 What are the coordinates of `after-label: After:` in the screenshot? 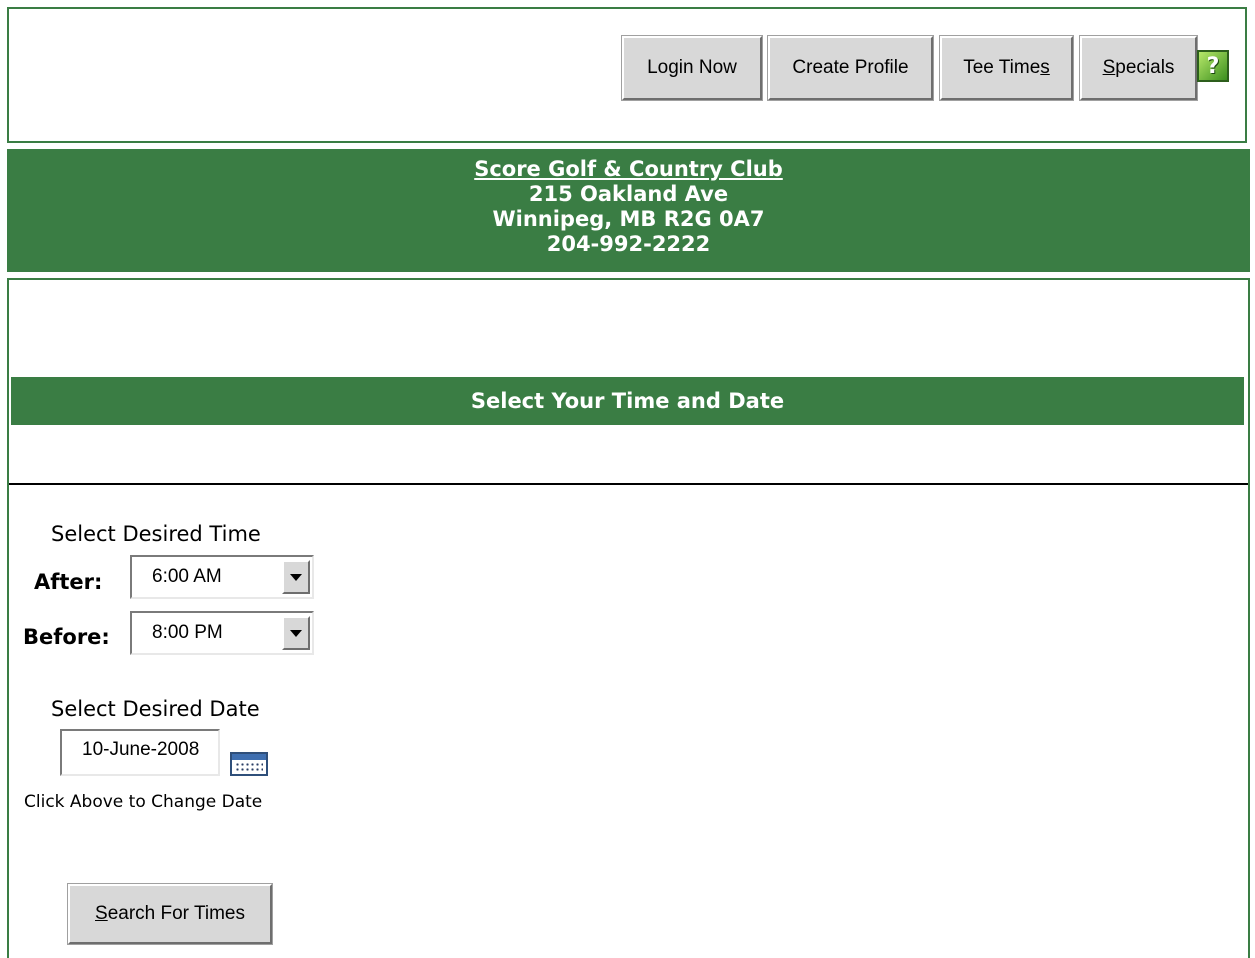 It's located at (68, 582).